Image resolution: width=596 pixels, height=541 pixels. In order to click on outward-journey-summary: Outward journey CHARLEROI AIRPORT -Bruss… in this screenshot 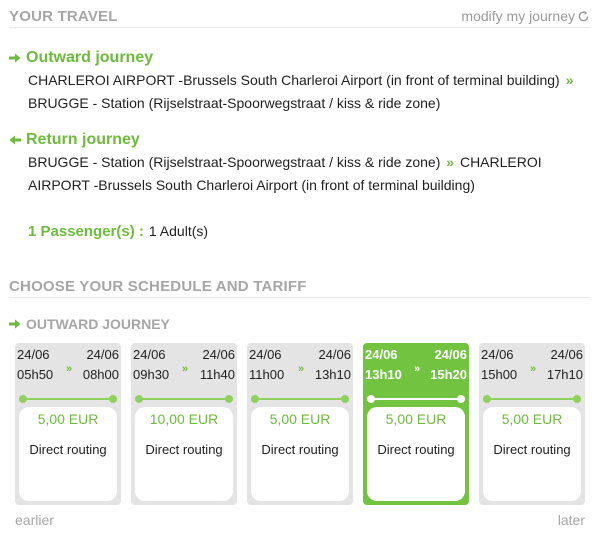, I will do `click(296, 81)`.